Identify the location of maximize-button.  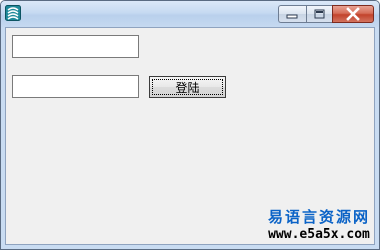
(319, 14).